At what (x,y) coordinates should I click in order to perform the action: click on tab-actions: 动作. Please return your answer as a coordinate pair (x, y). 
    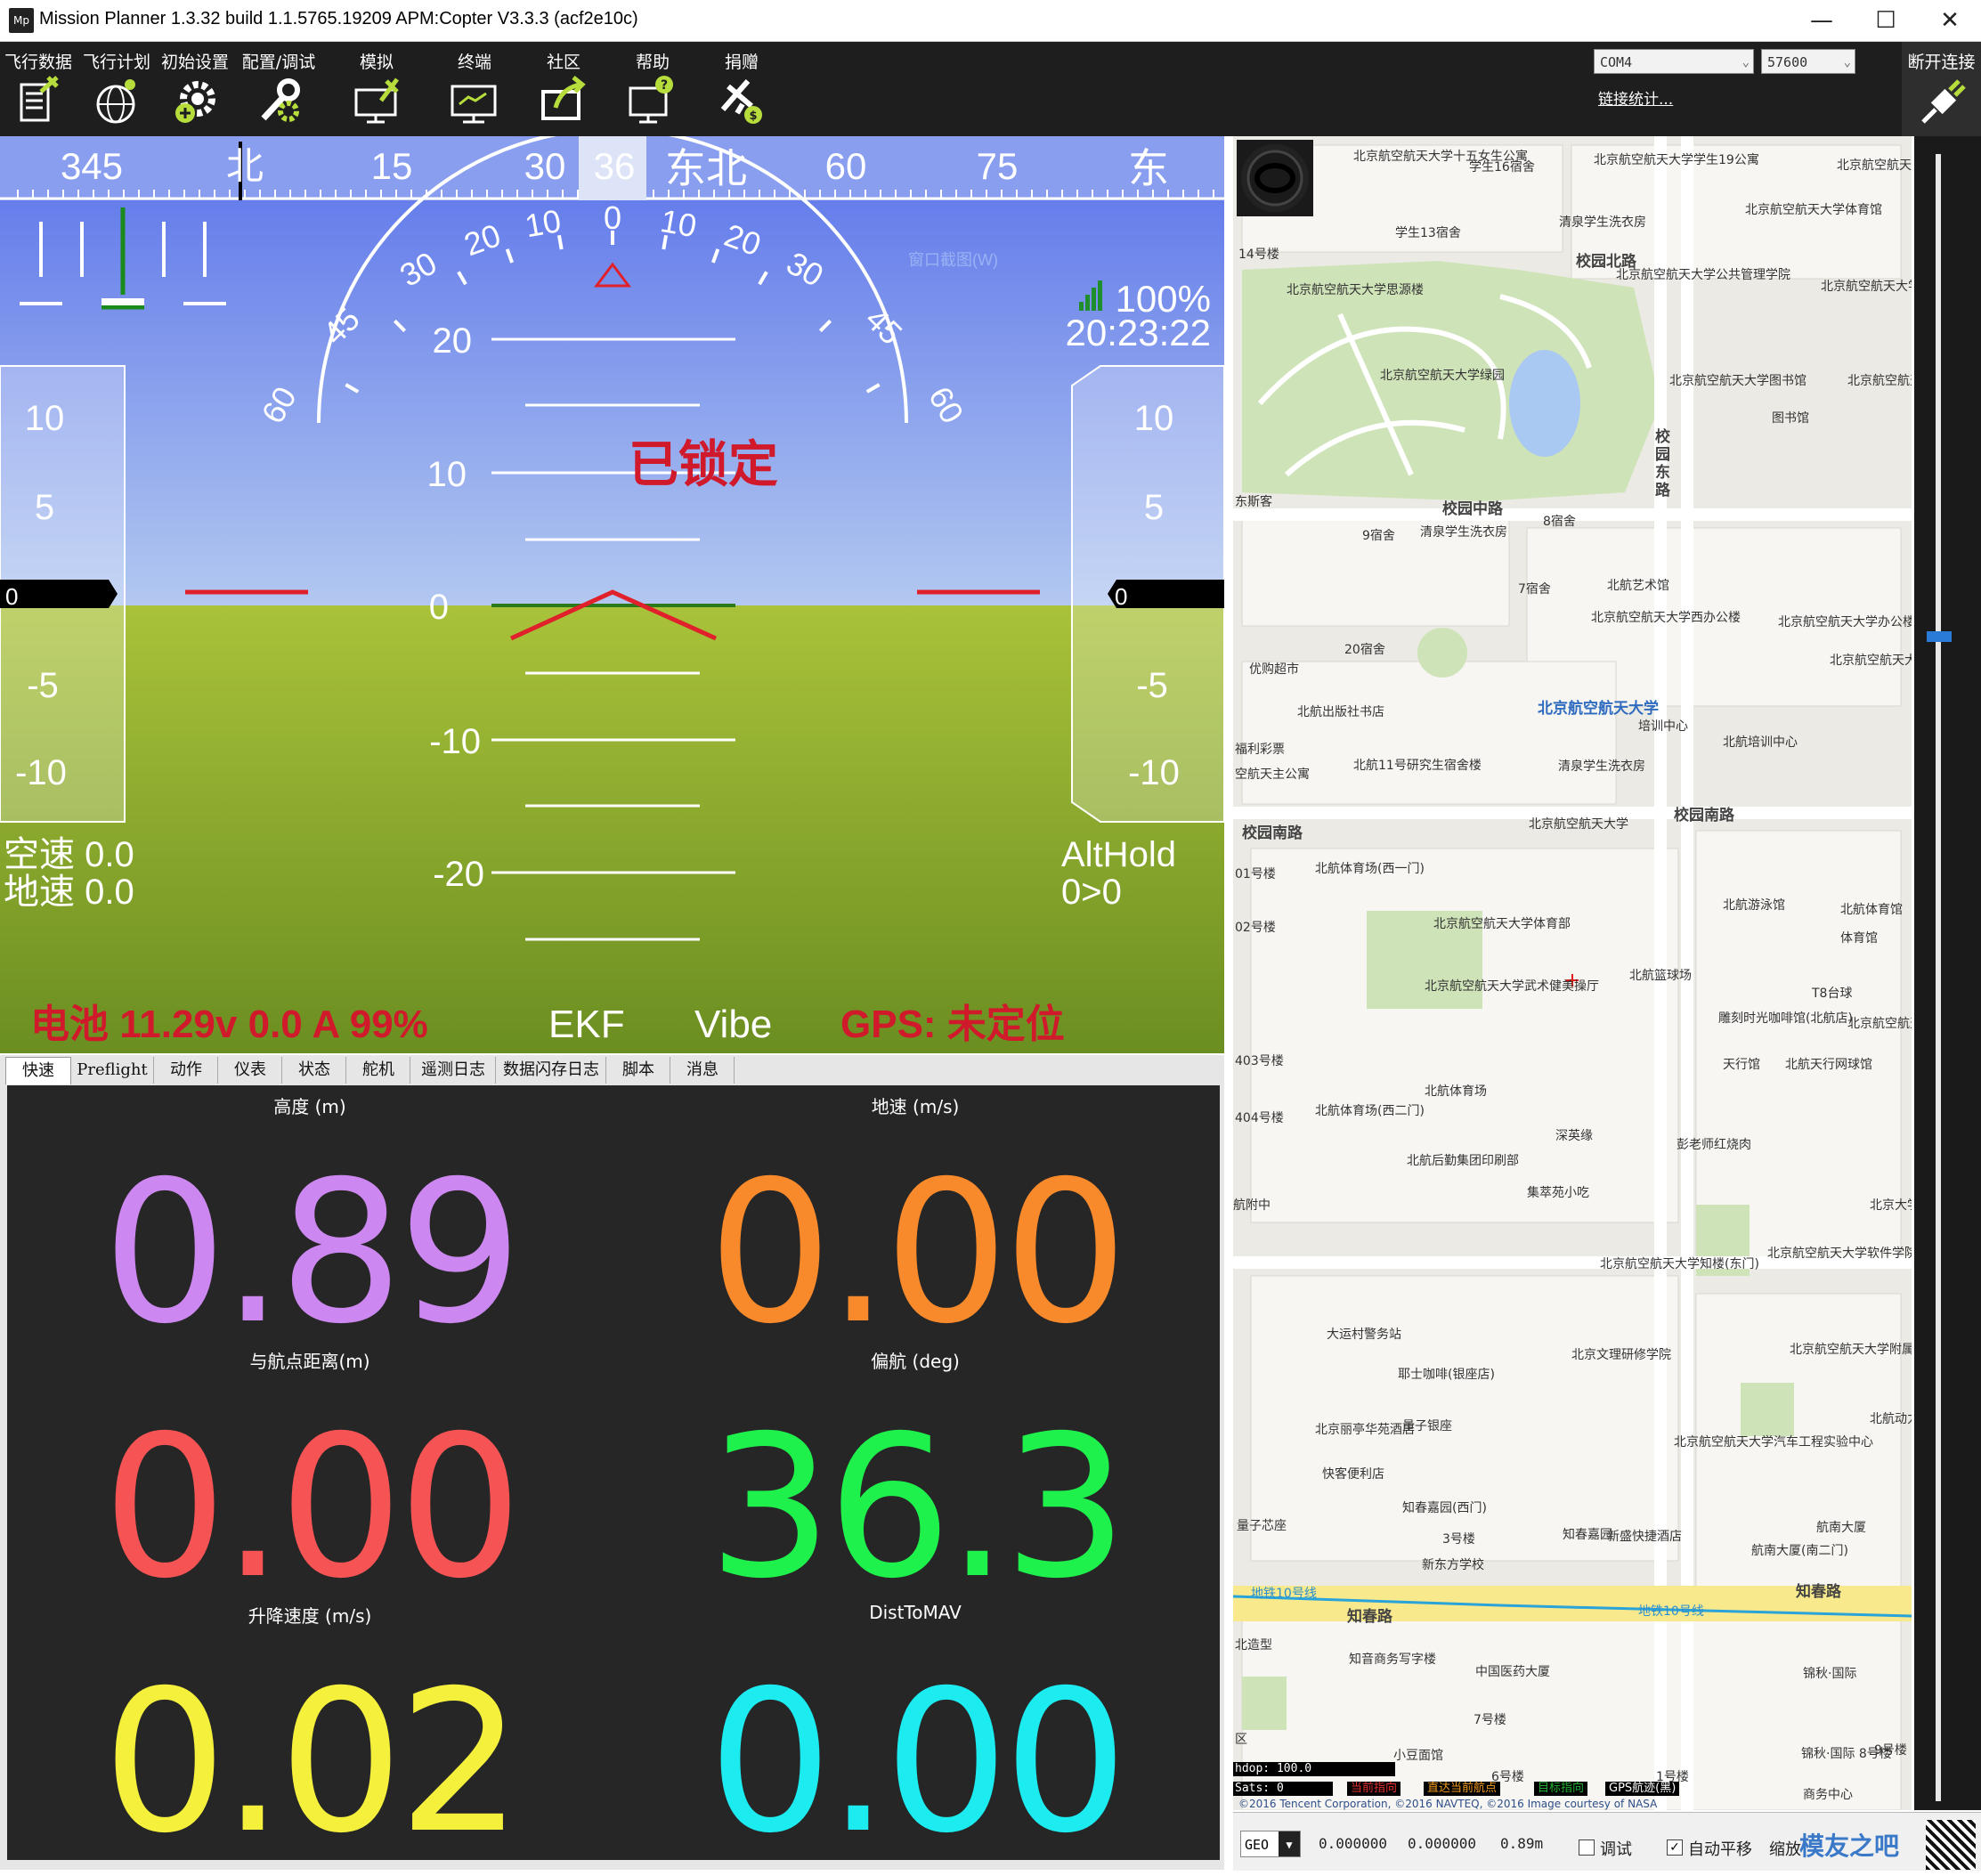
    Looking at the image, I should click on (187, 1070).